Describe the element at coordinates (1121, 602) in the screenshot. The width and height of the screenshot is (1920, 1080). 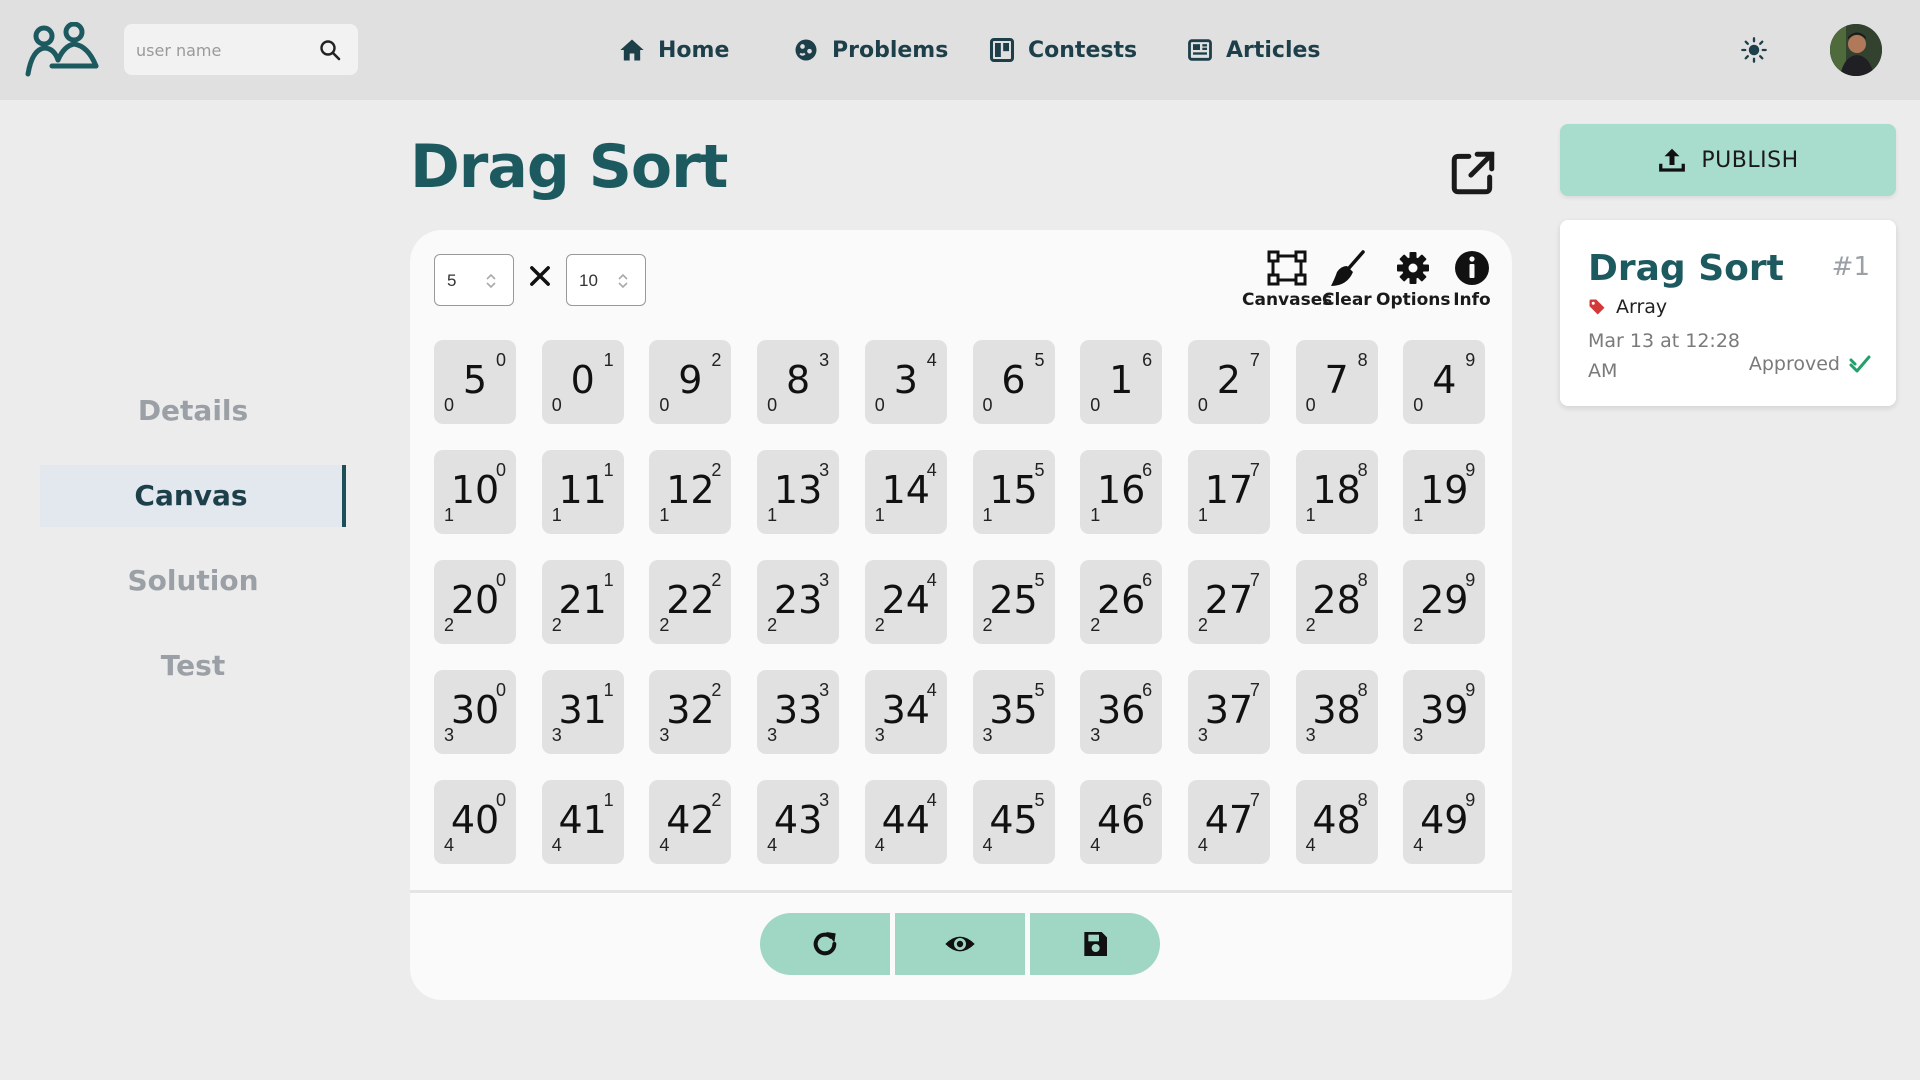
I see `grid-cell: 26 6 2` at that location.